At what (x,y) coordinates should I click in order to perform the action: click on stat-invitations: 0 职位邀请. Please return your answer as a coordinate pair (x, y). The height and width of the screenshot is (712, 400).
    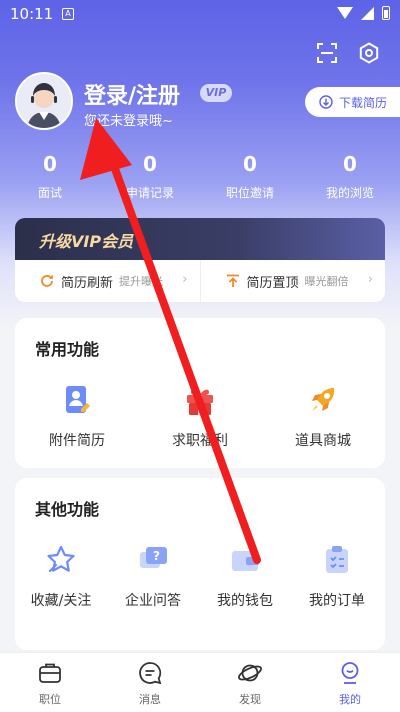
    Looking at the image, I should click on (250, 176).